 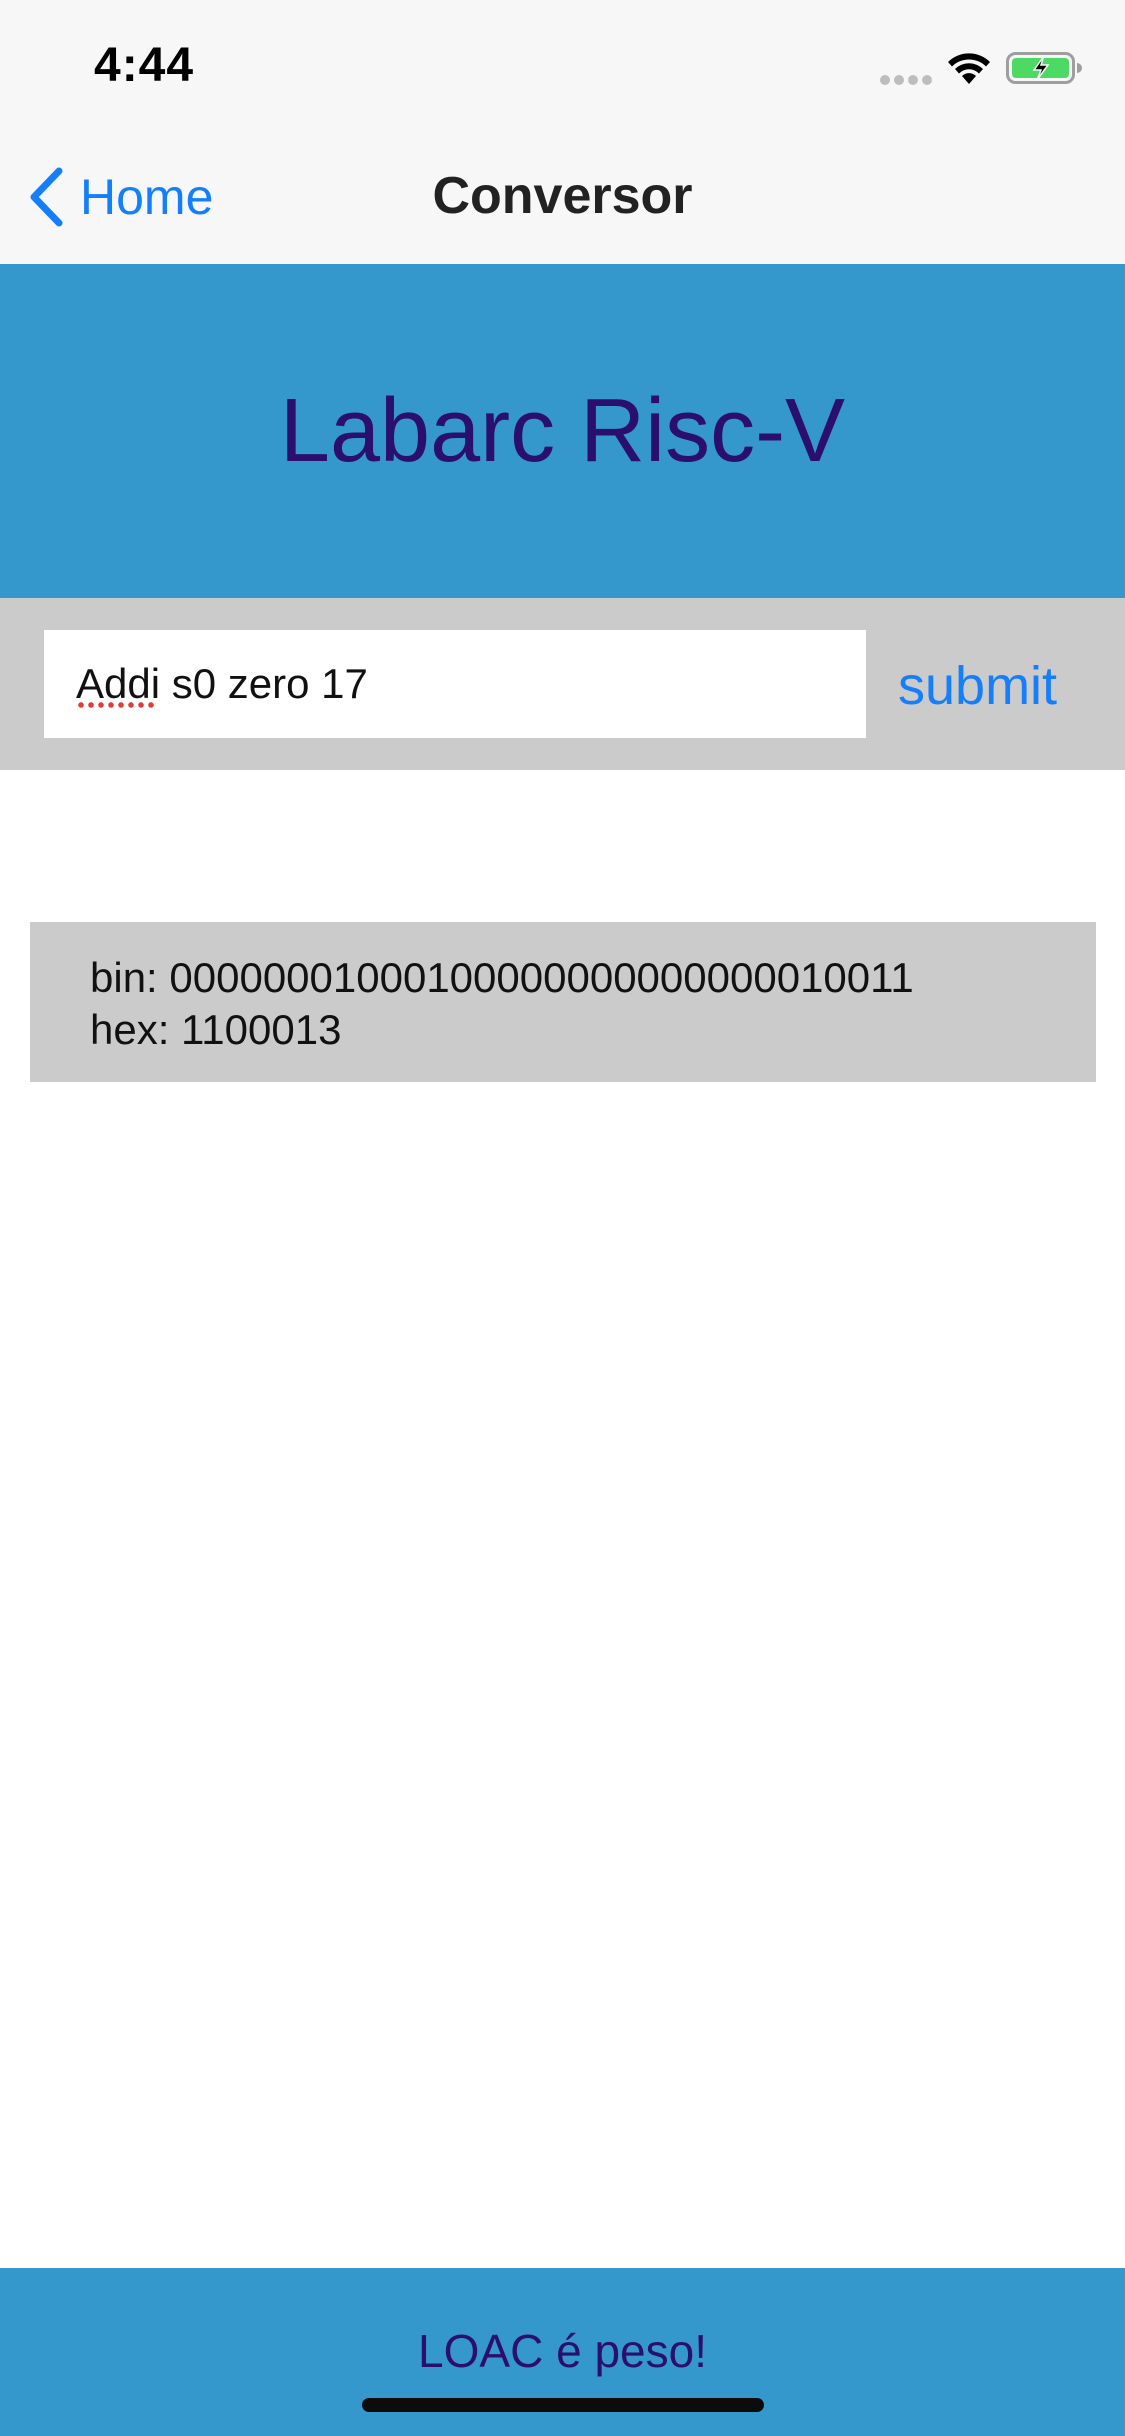 I want to click on spellcheck-underline, so click(x=116, y=705).